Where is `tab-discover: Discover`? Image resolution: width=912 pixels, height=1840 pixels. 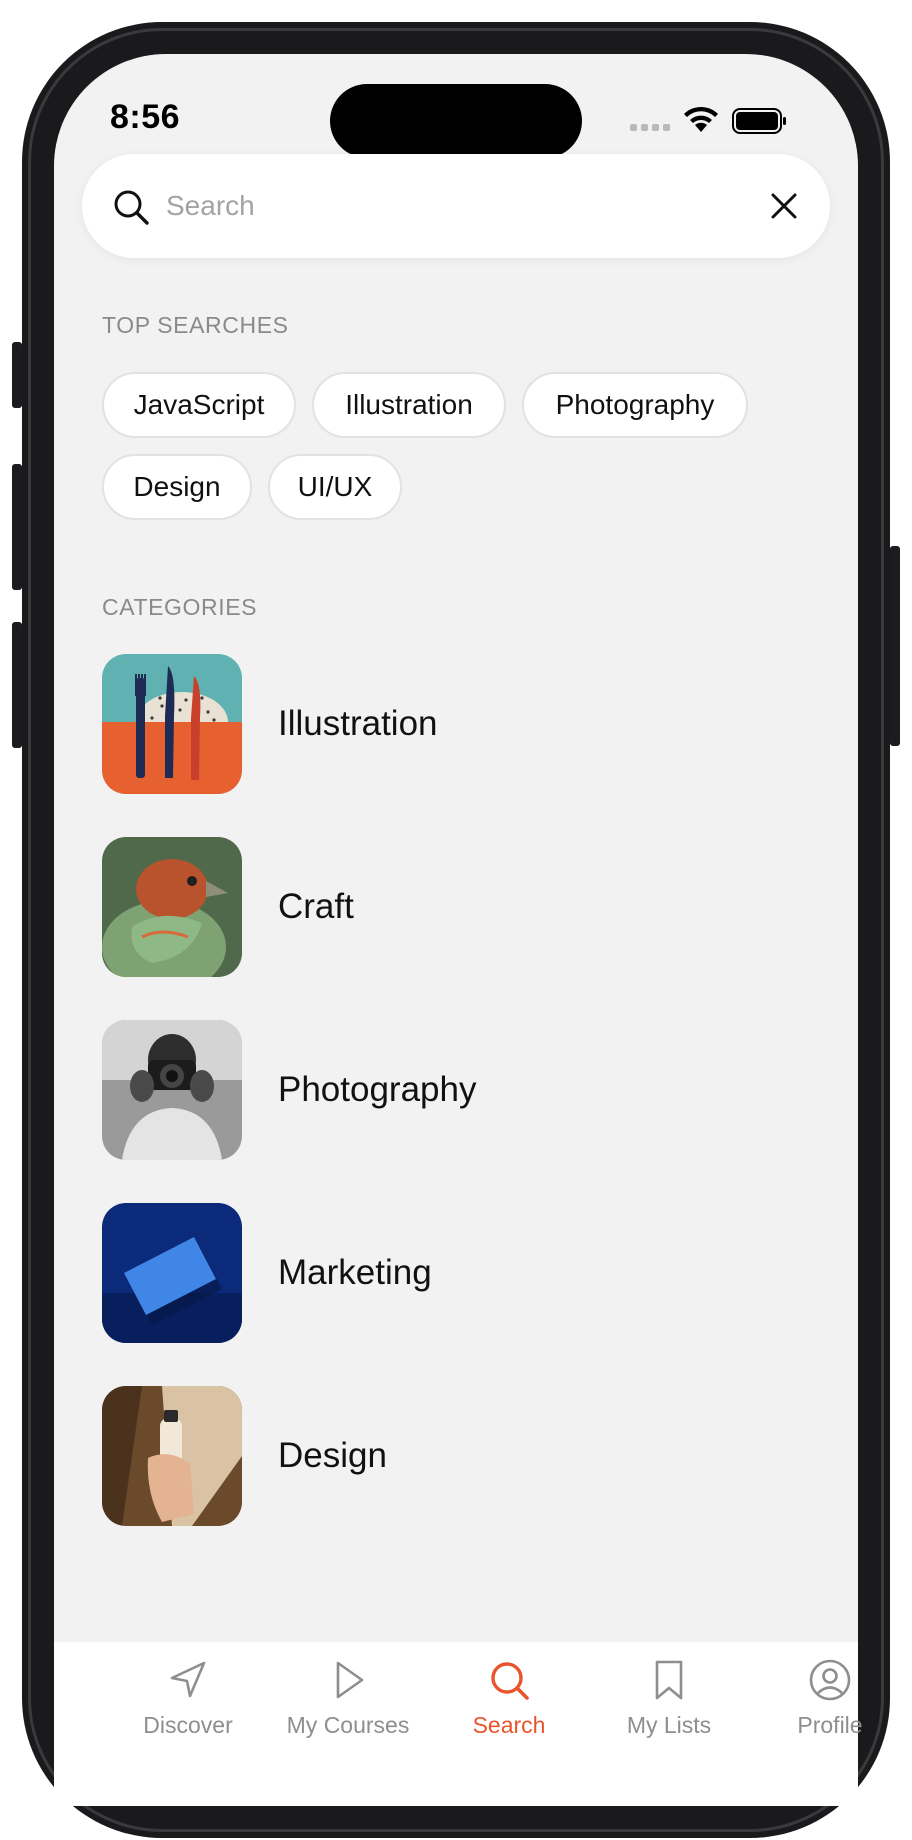 tab-discover: Discover is located at coordinates (188, 1708).